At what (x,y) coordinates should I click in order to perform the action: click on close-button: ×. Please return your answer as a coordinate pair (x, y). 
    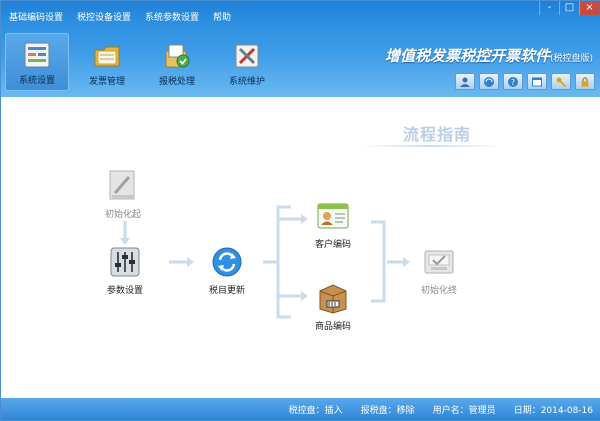
    Looking at the image, I should click on (589, 8).